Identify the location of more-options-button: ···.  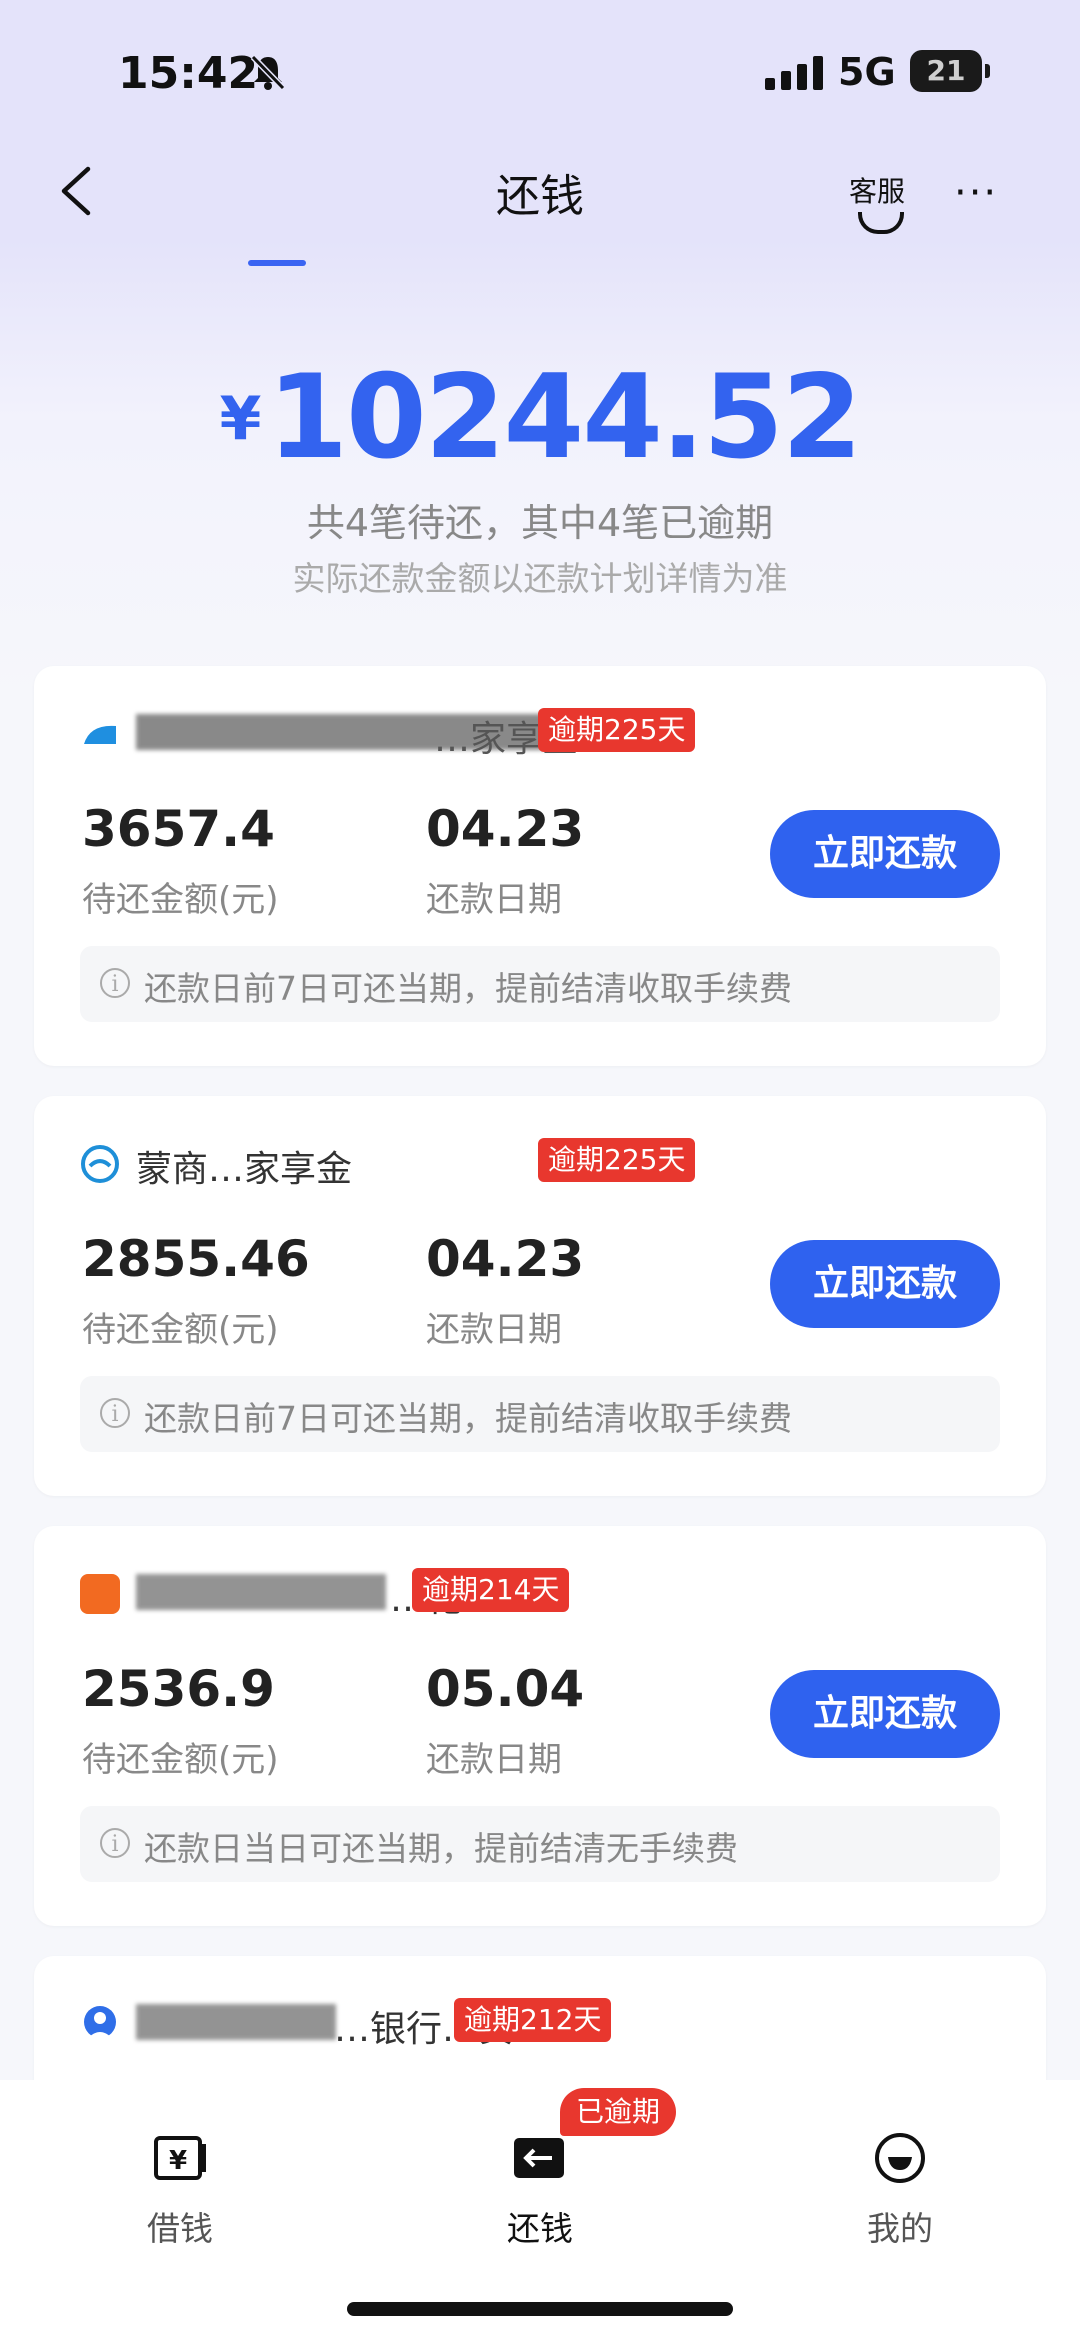
(979, 193).